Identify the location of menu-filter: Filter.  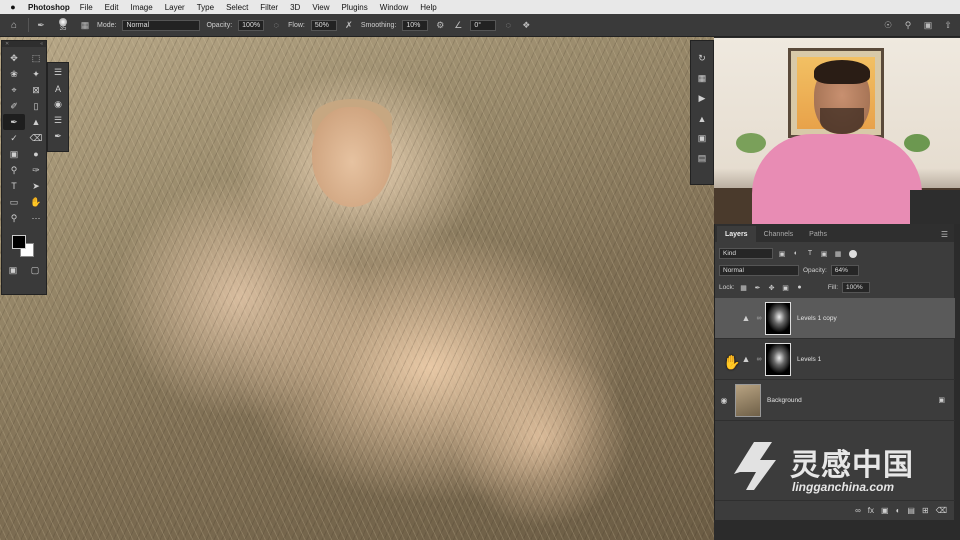
(269, 7).